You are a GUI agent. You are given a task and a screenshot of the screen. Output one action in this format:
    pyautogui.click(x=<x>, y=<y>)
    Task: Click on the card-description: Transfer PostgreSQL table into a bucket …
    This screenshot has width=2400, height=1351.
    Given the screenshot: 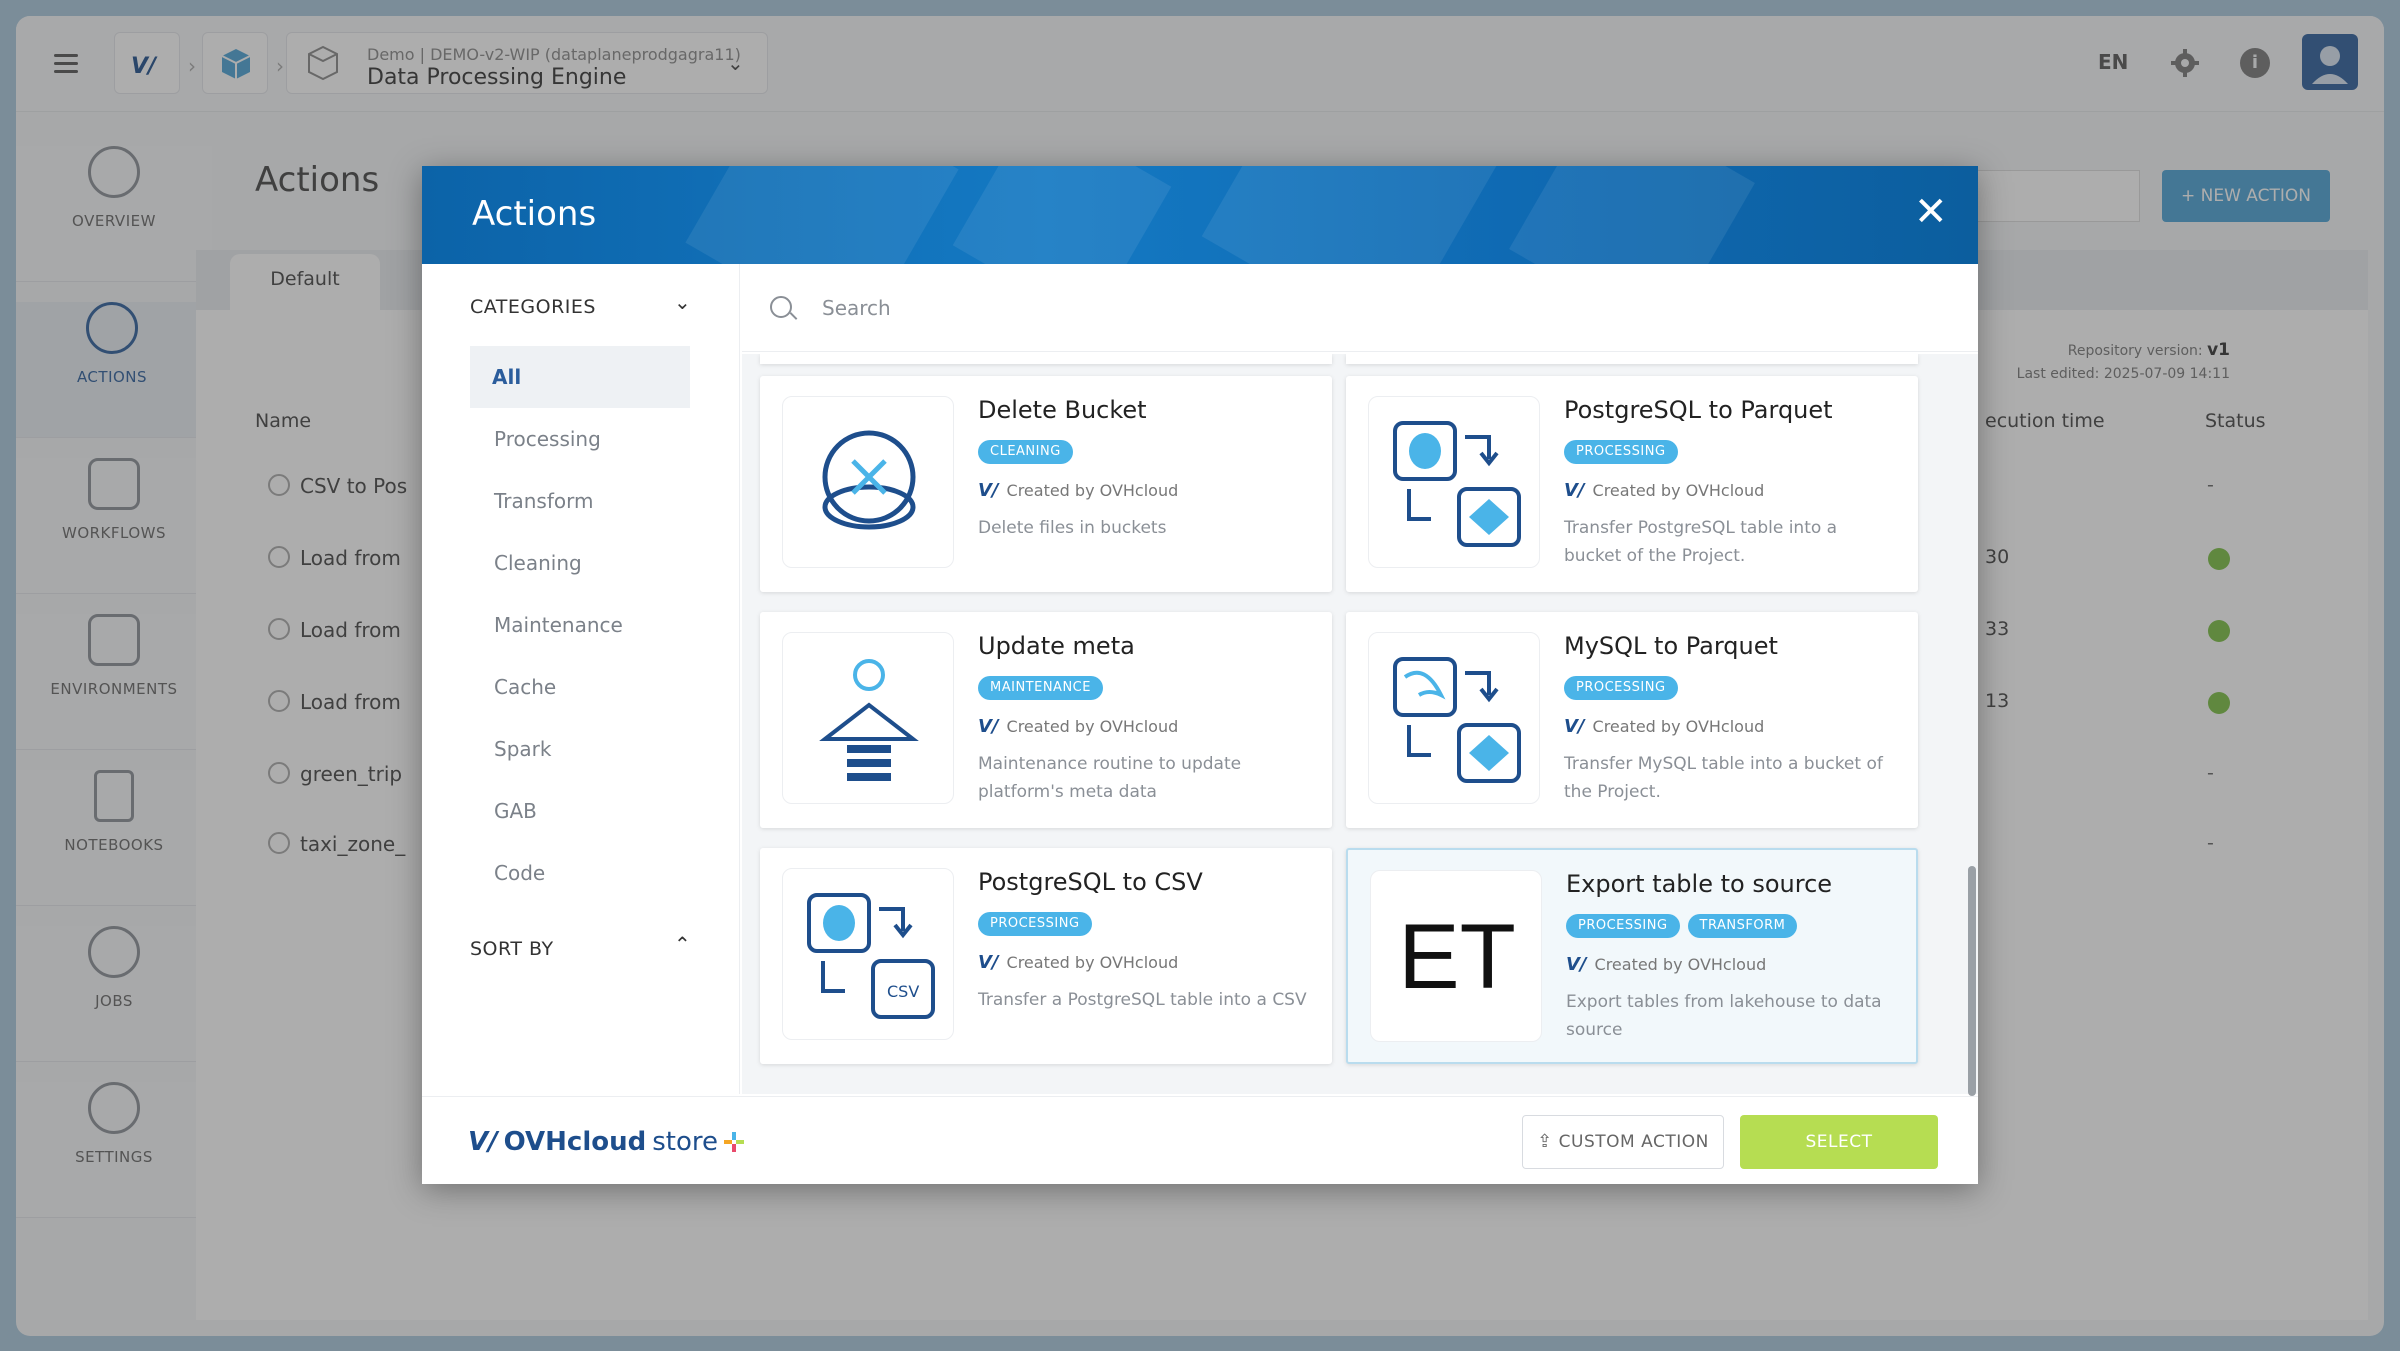 What is the action you would take?
    pyautogui.click(x=1701, y=542)
    